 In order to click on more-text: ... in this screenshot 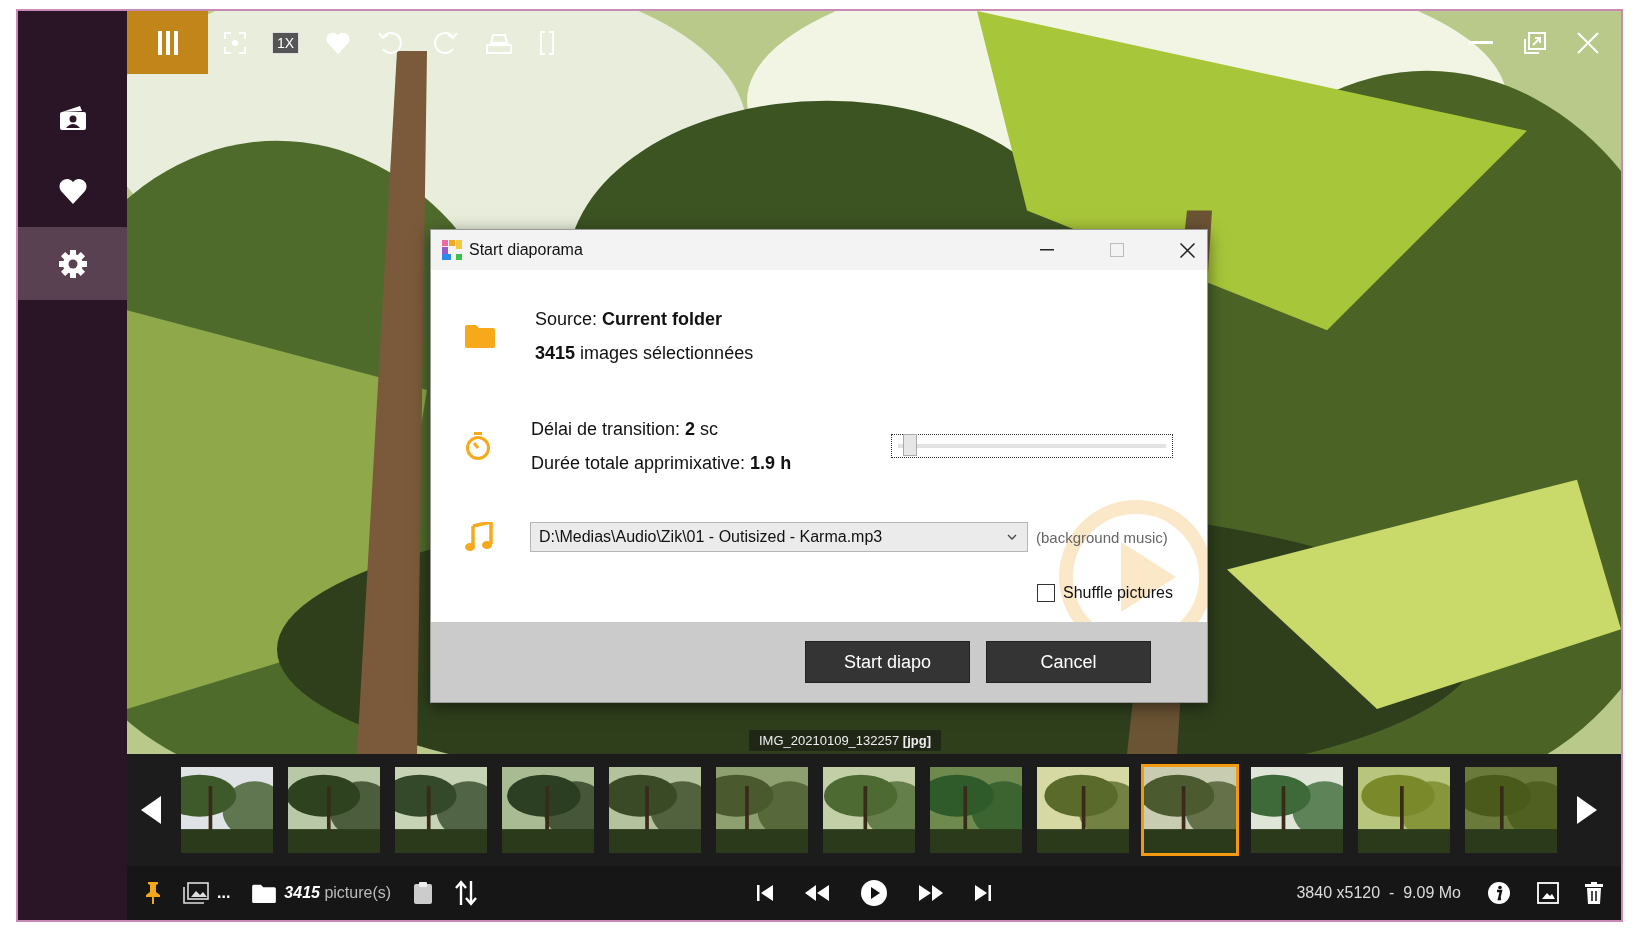, I will do `click(224, 893)`.